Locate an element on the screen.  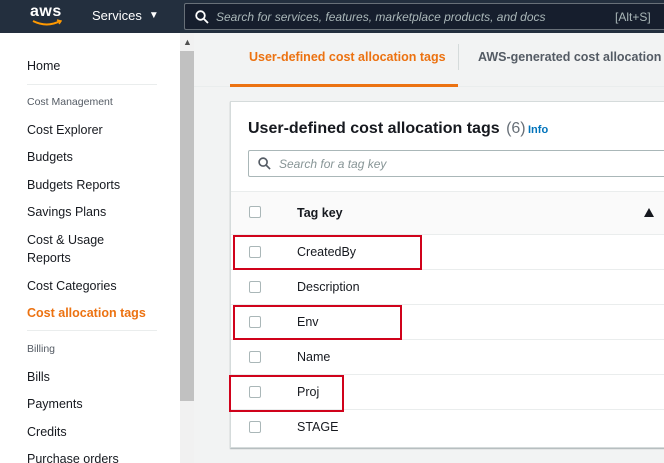
tag-search-input: Search for a tag key is located at coordinates (456, 163).